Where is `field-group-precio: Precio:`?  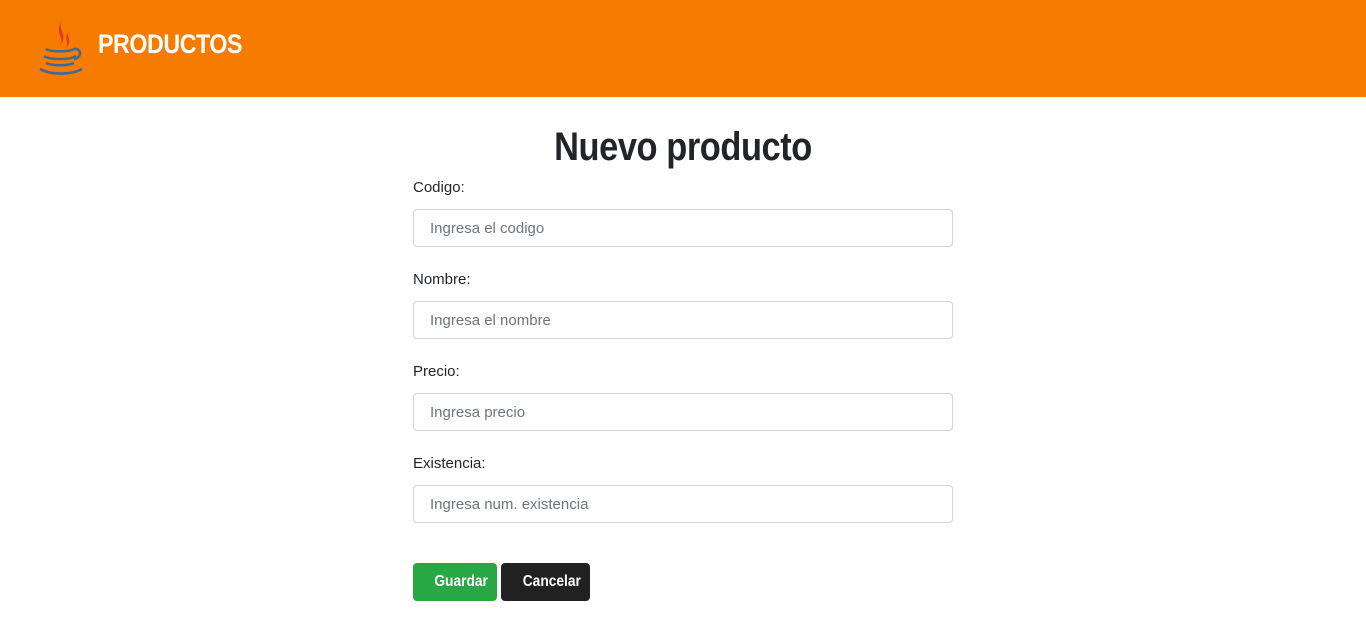
field-group-precio: Precio: is located at coordinates (683, 396).